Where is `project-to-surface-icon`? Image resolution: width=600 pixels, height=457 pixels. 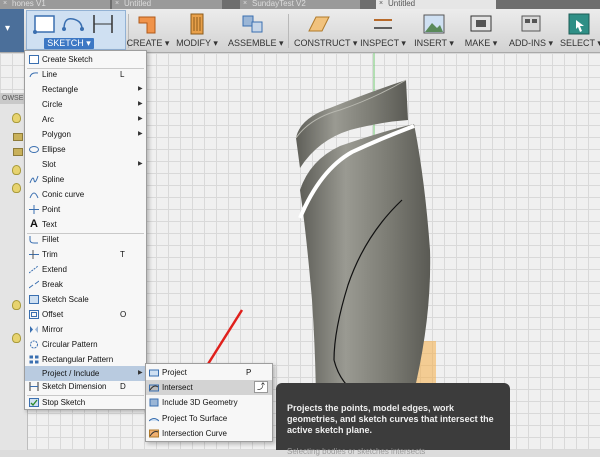 project-to-surface-icon is located at coordinates (154, 420).